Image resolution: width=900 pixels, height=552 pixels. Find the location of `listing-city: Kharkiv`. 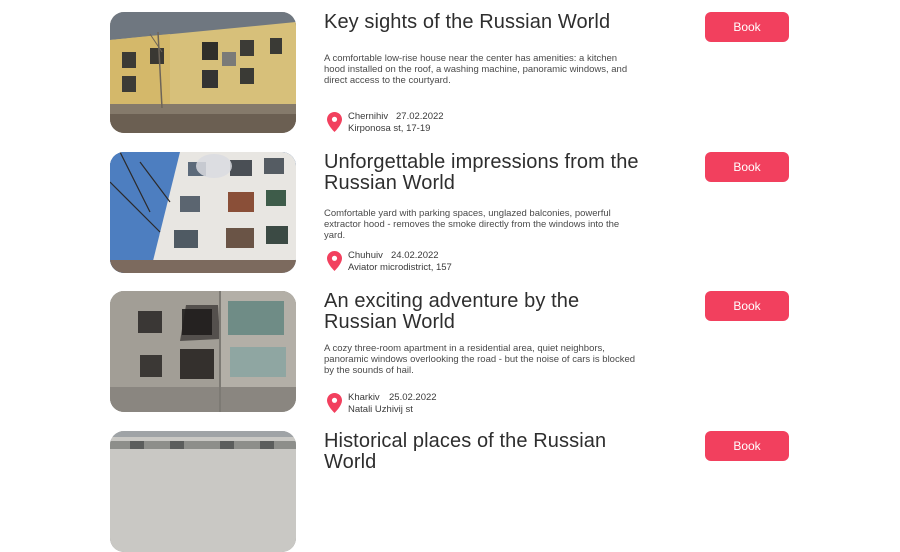

listing-city: Kharkiv is located at coordinates (364, 397).